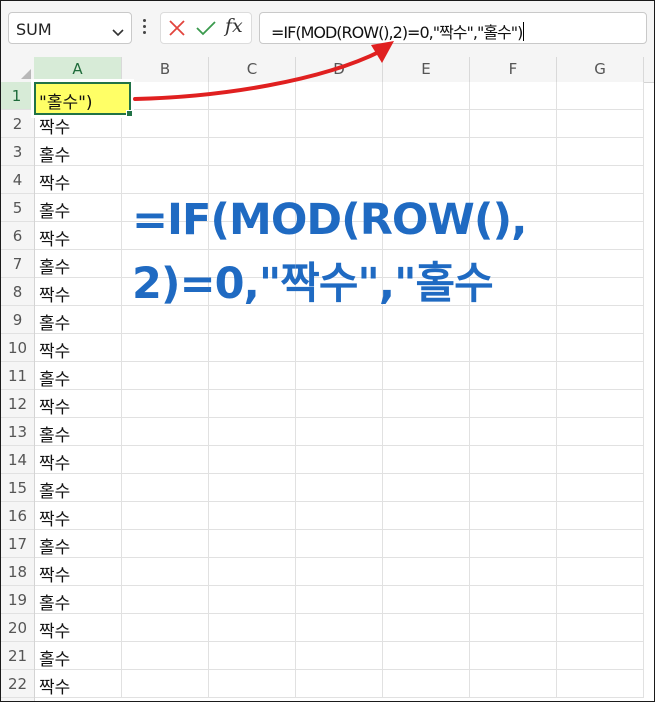 Image resolution: width=655 pixels, height=702 pixels. Describe the element at coordinates (234, 26) in the screenshot. I see `insert-function-icon: fx` at that location.